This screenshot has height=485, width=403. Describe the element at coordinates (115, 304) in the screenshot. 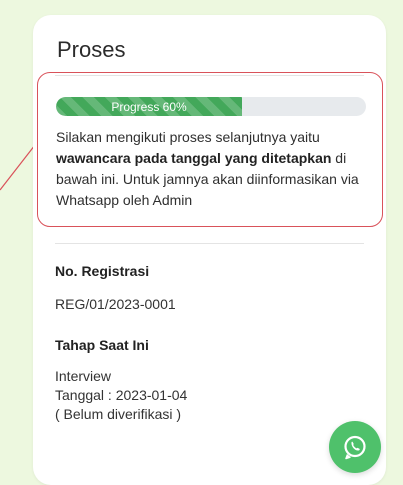

I see `registration-number: REG/01/2023-0001` at that location.